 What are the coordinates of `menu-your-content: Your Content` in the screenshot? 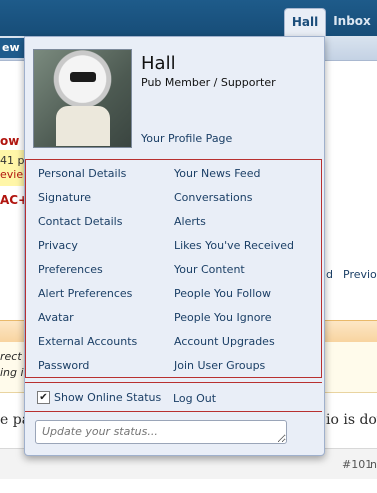 It's located at (209, 269).